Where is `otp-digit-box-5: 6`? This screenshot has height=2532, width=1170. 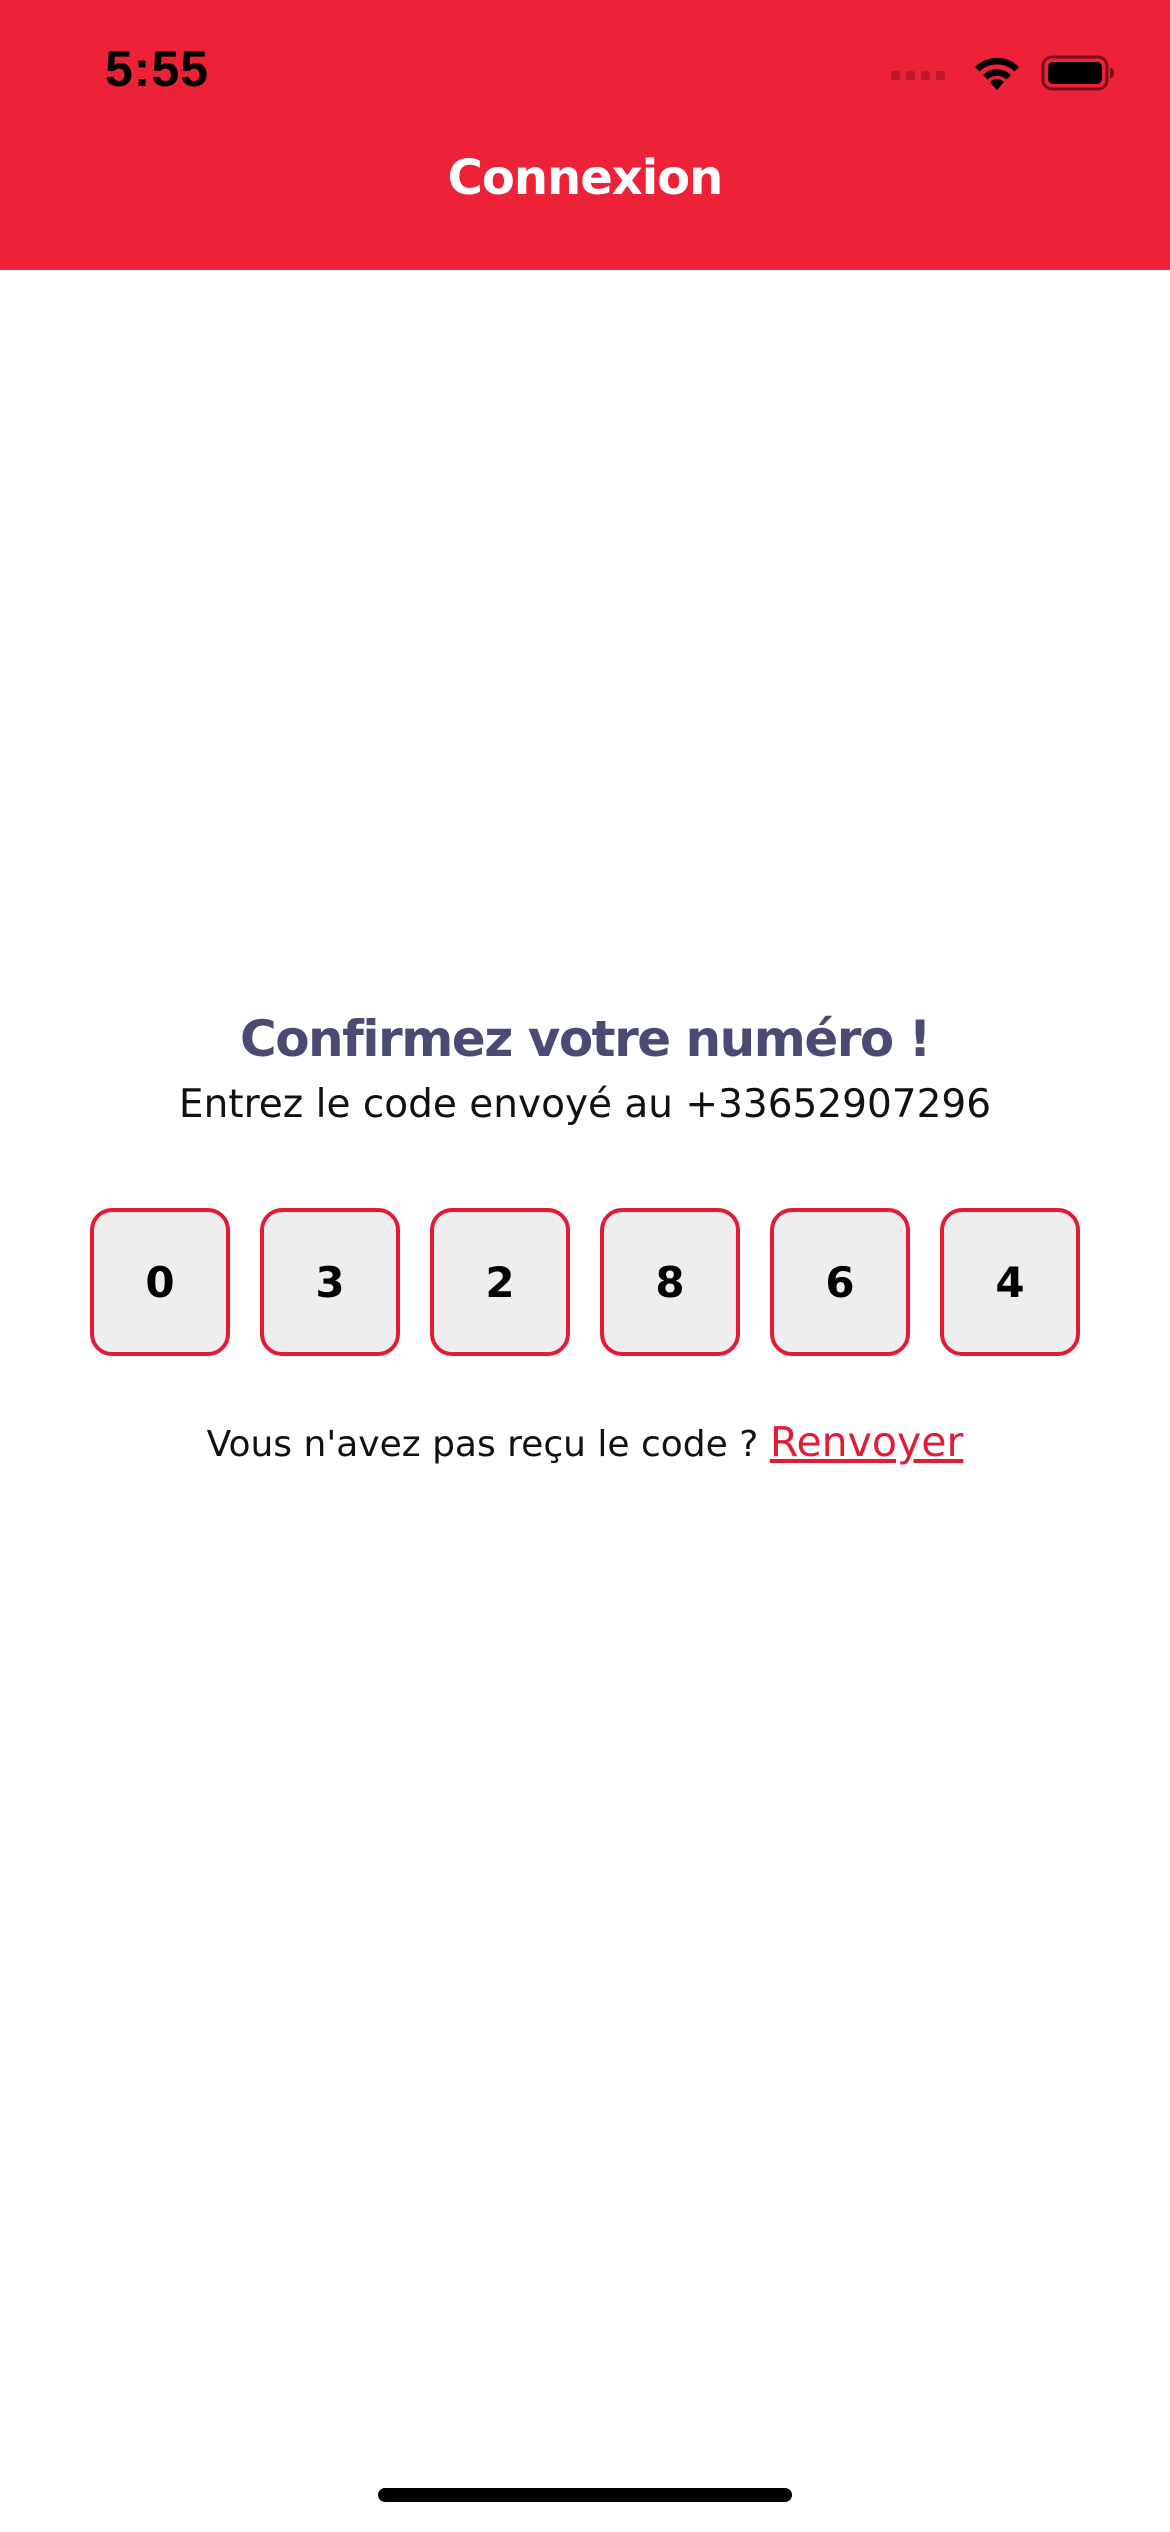
otp-digit-box-5: 6 is located at coordinates (840, 1282).